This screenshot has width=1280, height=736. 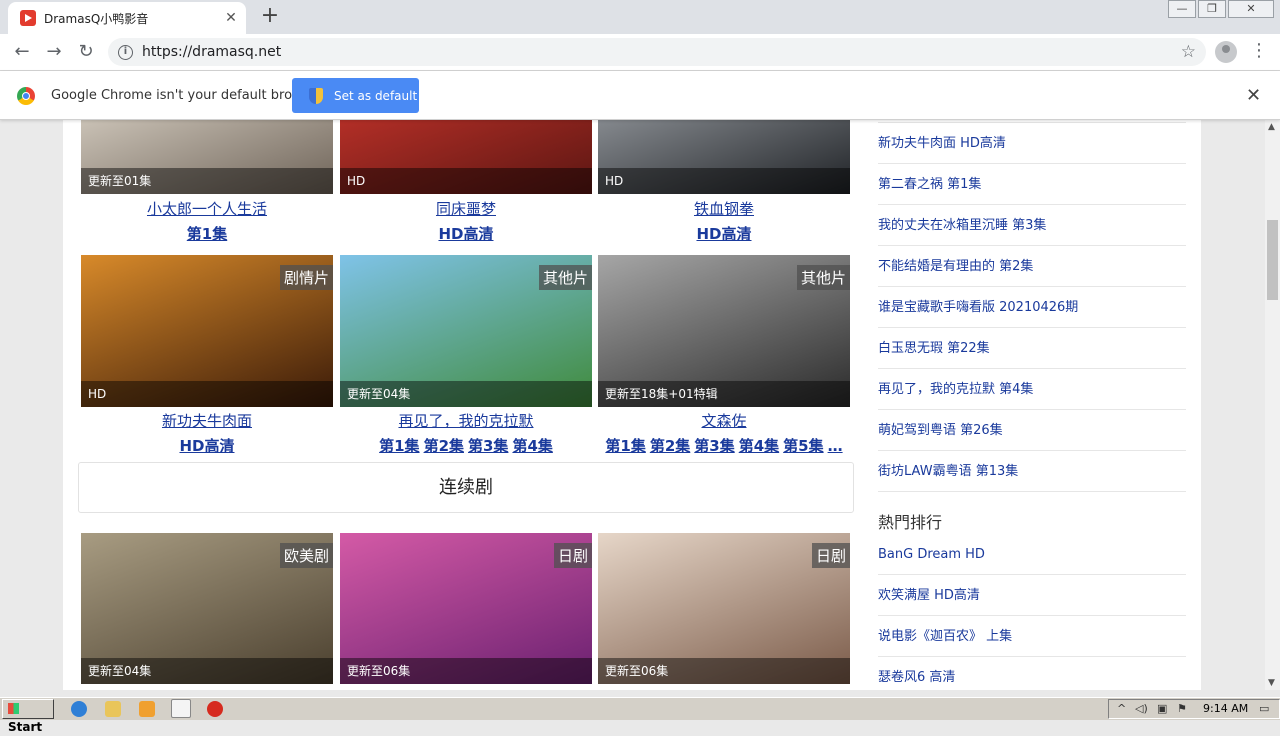 What do you see at coordinates (1226, 52) in the screenshot?
I see `profile-avatar-icon` at bounding box center [1226, 52].